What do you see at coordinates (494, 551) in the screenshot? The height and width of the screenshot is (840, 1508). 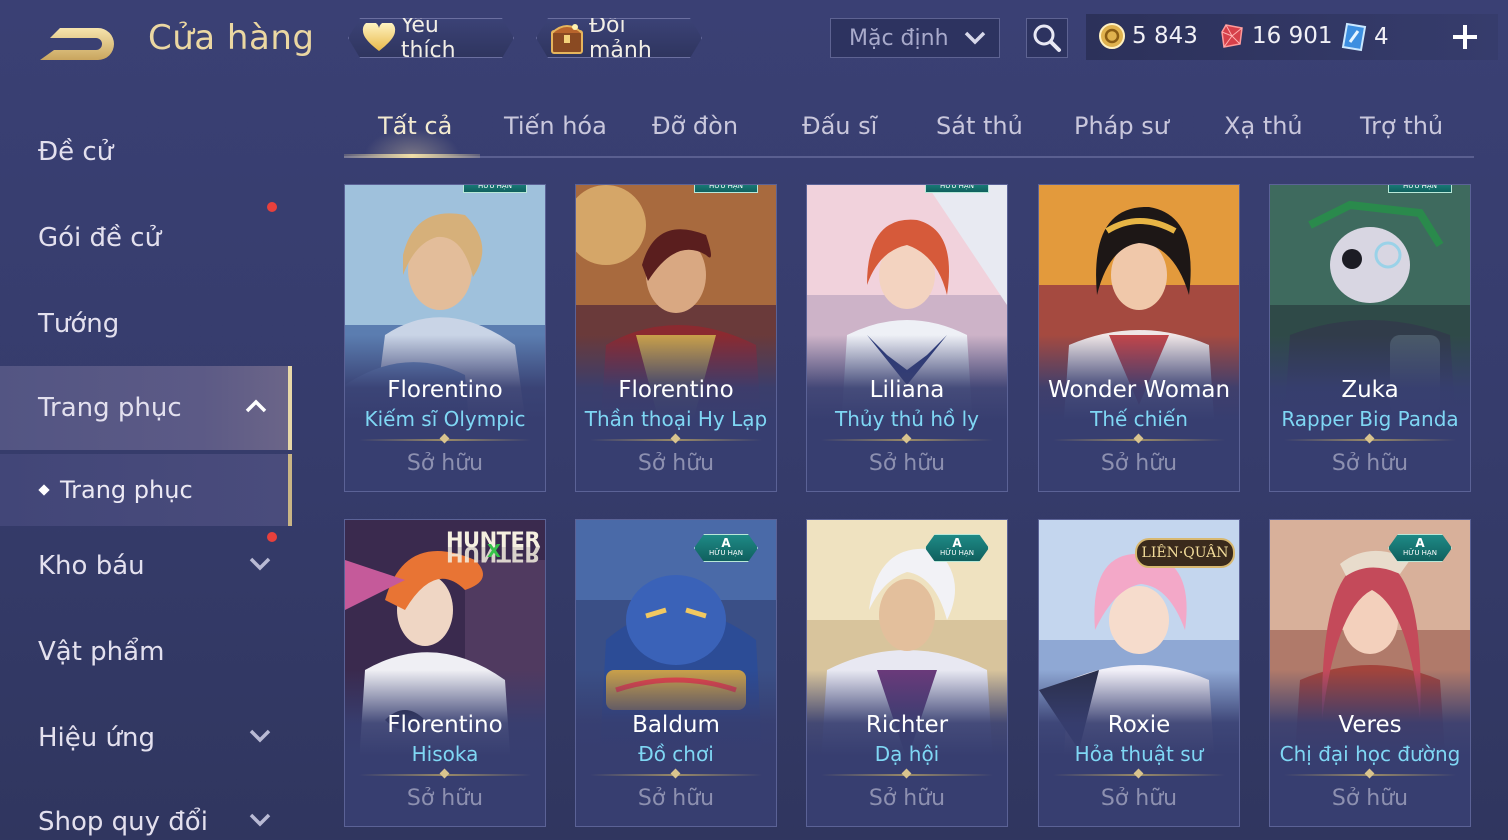 I see `logo-x: X` at bounding box center [494, 551].